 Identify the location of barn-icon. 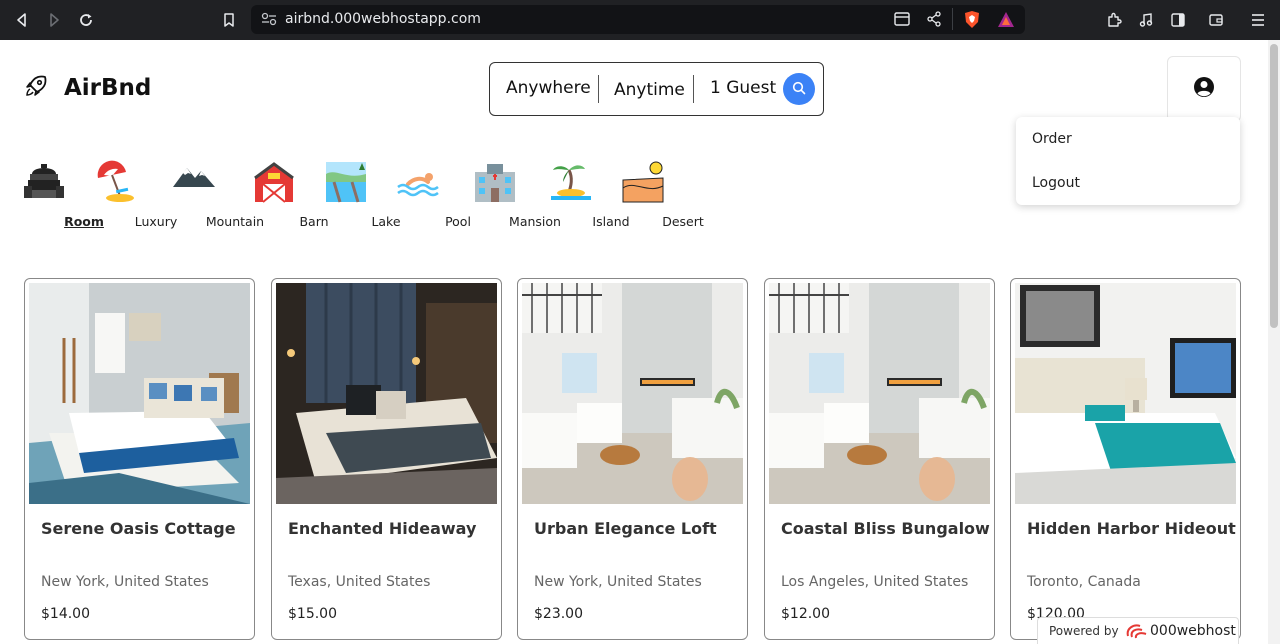
(274, 182).